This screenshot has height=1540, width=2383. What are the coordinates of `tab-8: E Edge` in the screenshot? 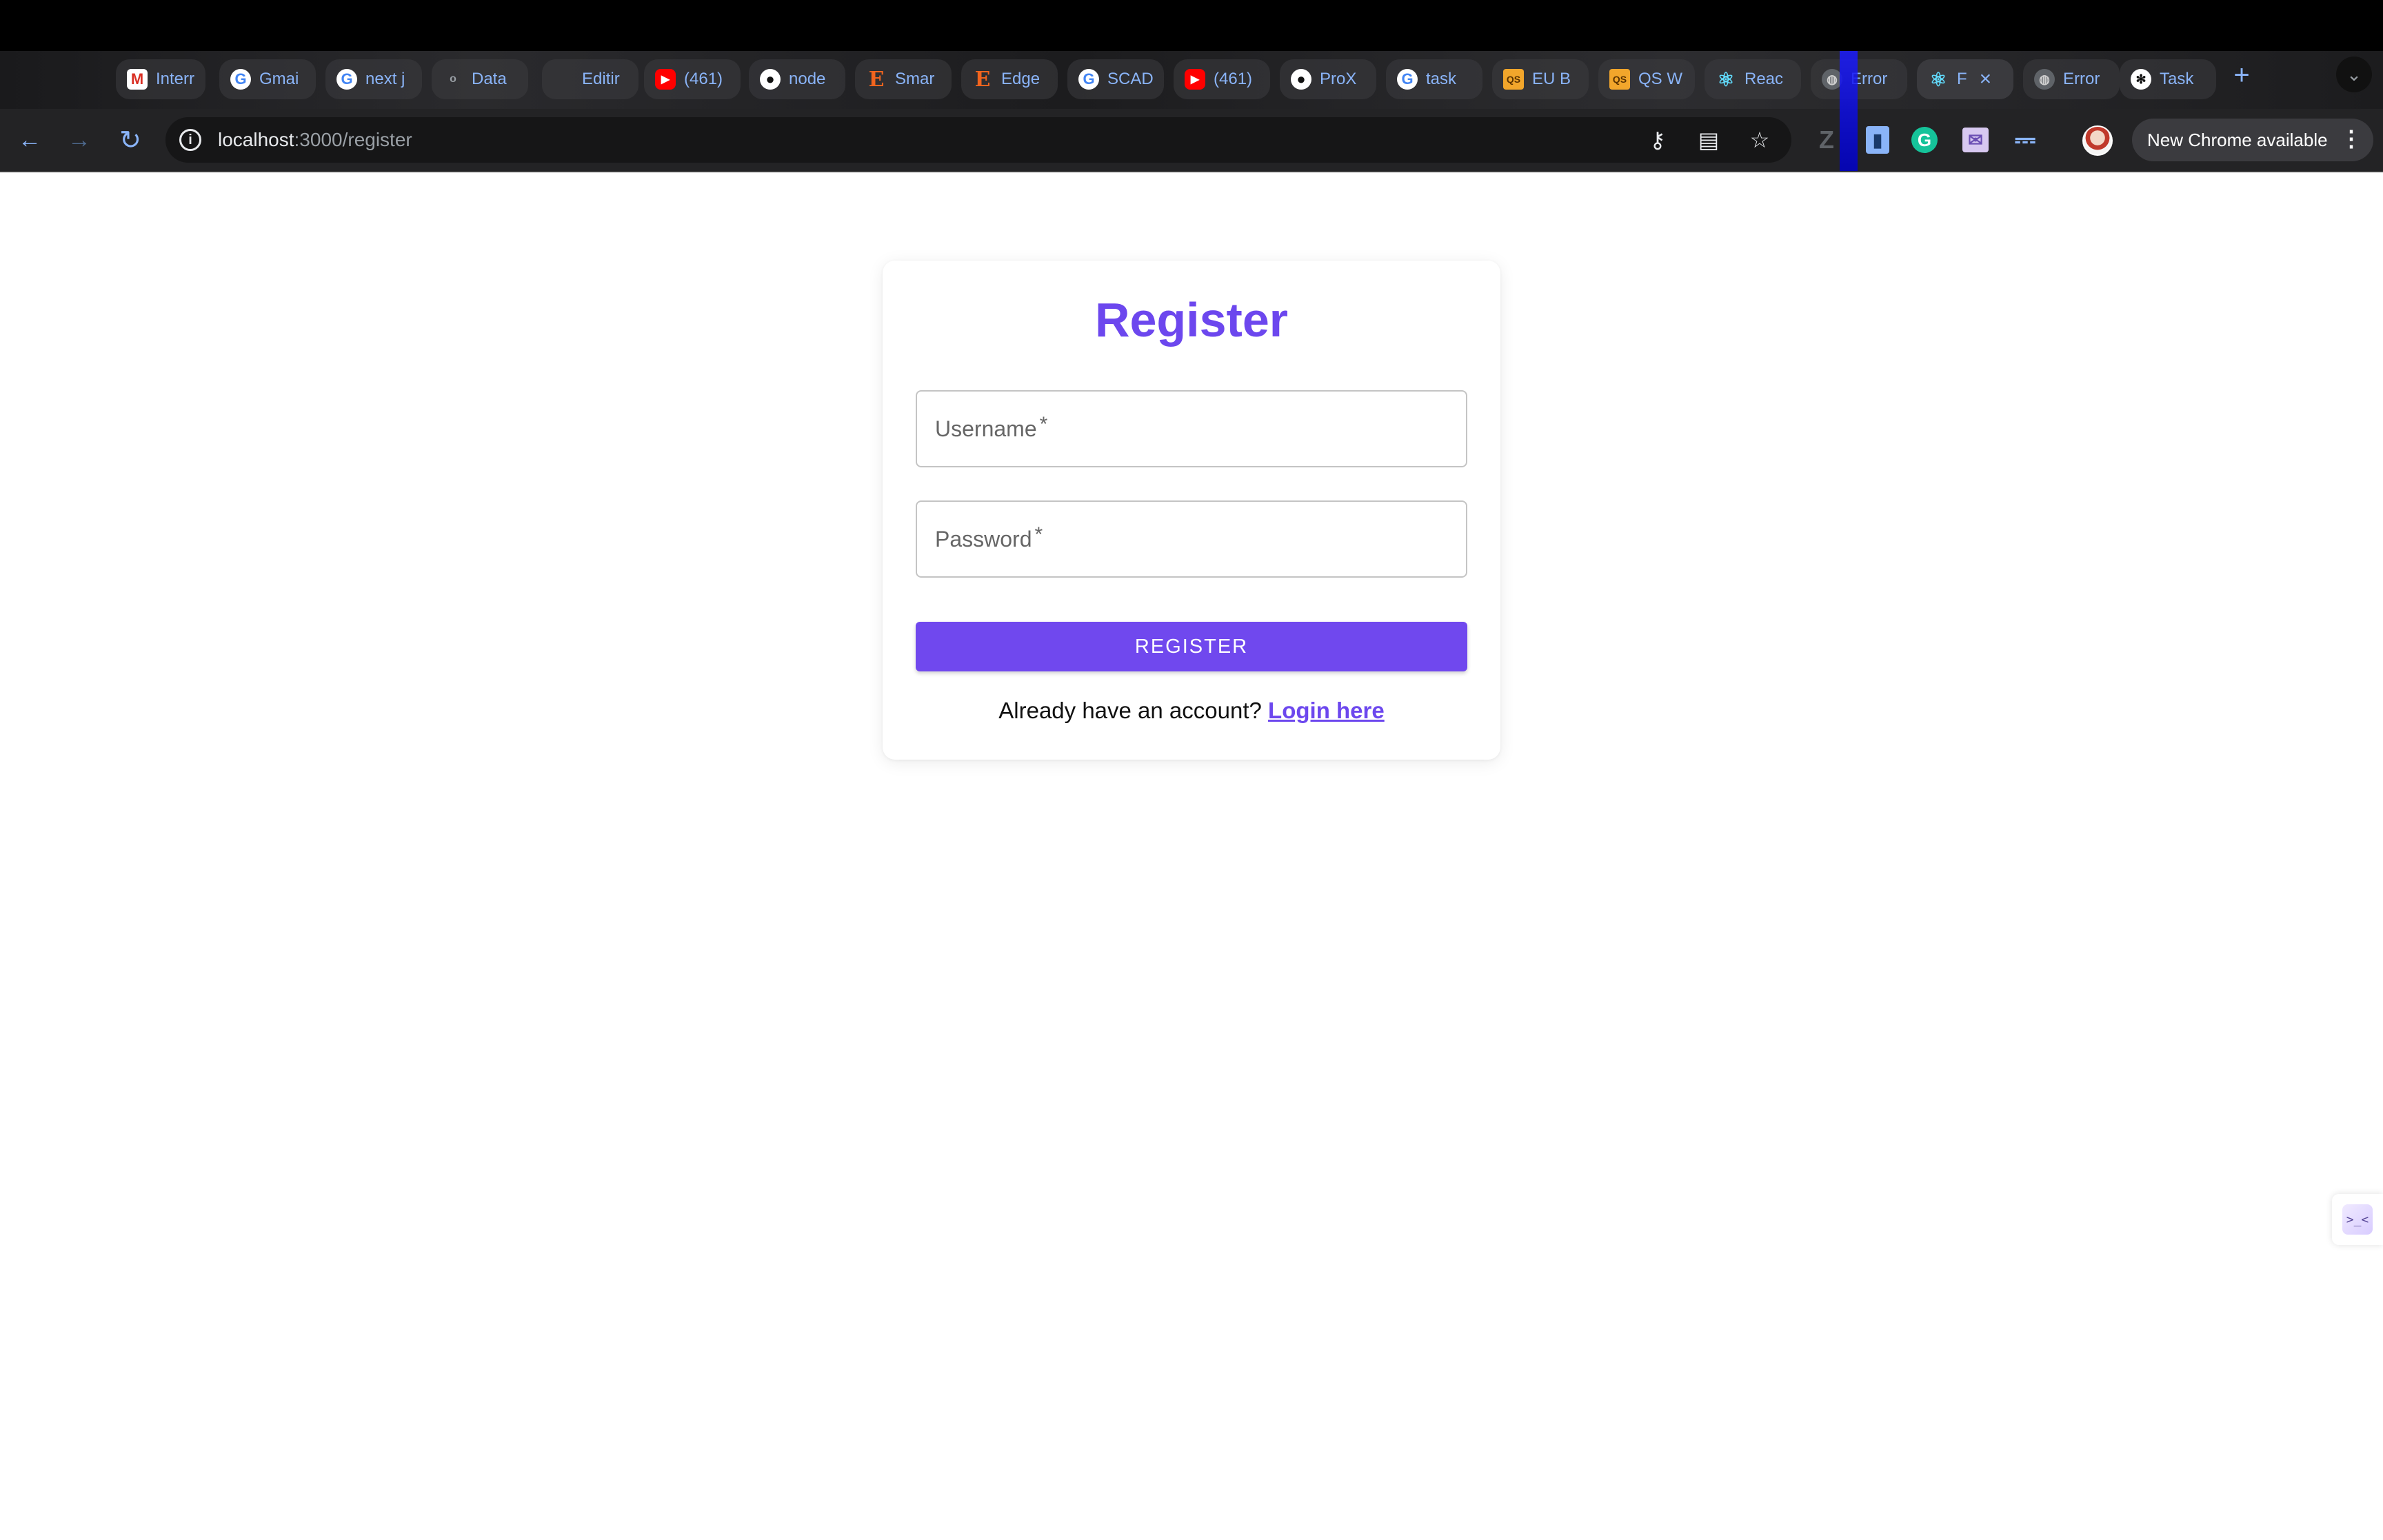 It's located at (1009, 79).